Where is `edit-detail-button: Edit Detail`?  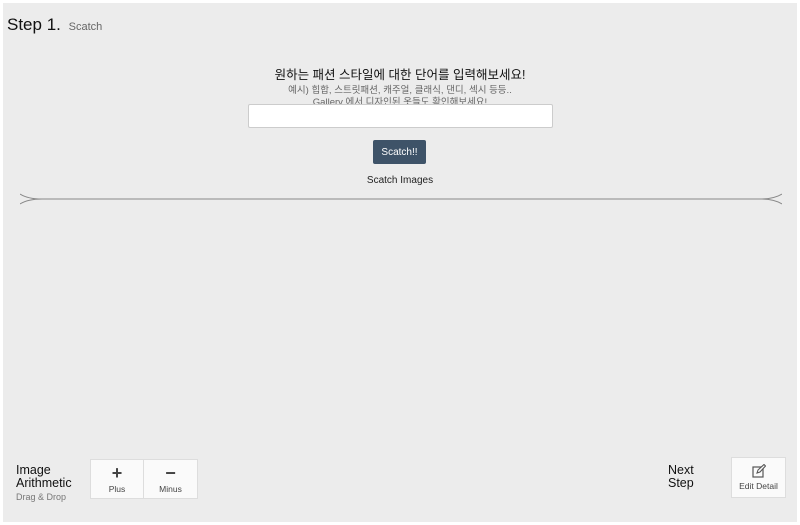
edit-detail-button: Edit Detail is located at coordinates (758, 477).